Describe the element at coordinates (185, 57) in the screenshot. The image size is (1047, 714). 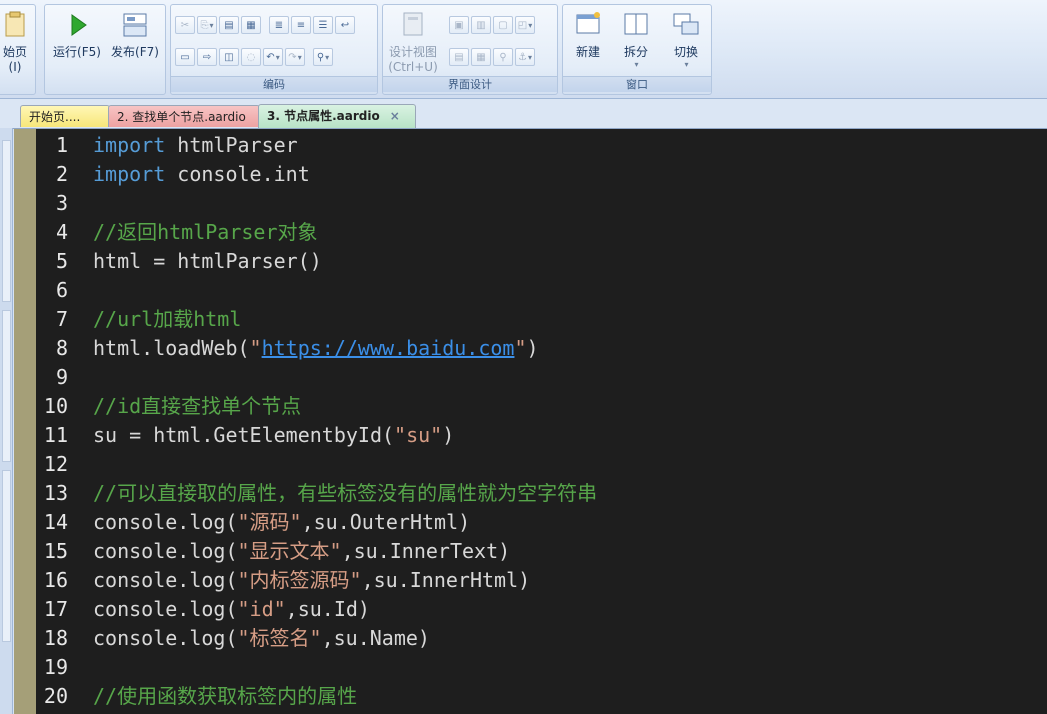
I see `comment-icon: ▭` at that location.